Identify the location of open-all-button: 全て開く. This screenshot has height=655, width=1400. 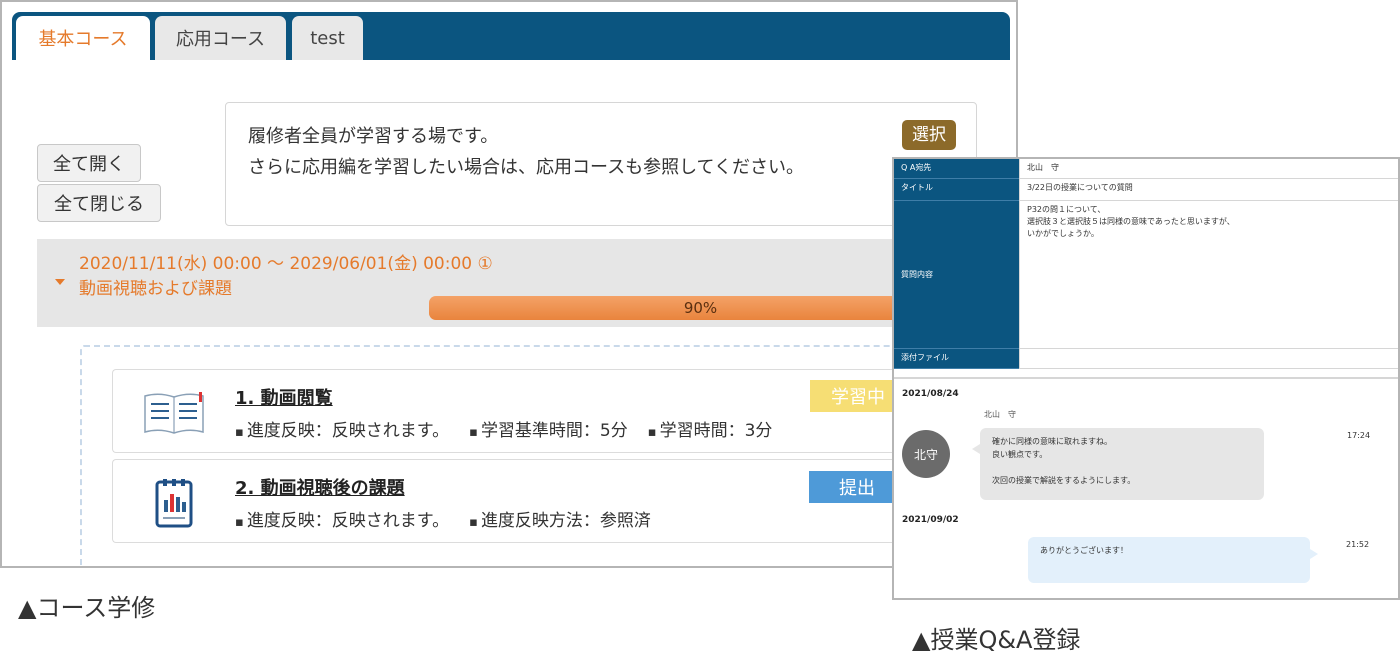
(89, 163).